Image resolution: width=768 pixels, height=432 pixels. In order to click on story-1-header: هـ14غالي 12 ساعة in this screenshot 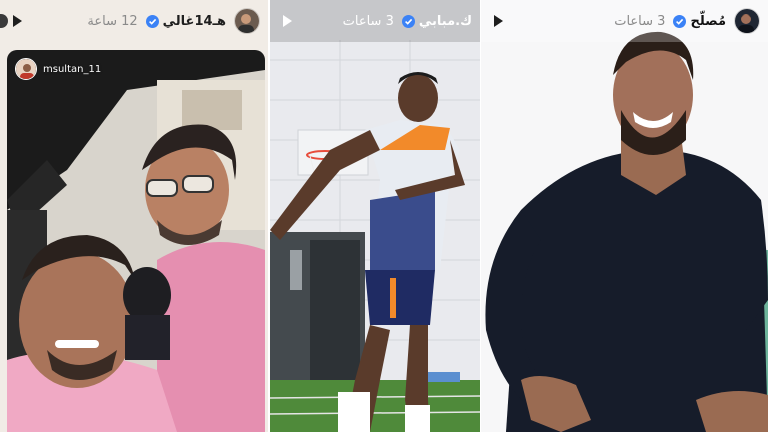, I will do `click(134, 21)`.